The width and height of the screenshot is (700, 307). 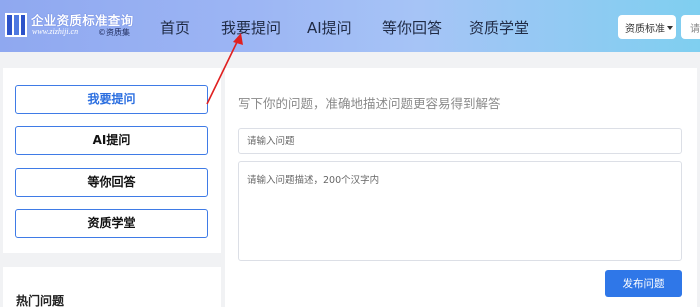 I want to click on search-category-dropdown: 资质标准, so click(x=647, y=27).